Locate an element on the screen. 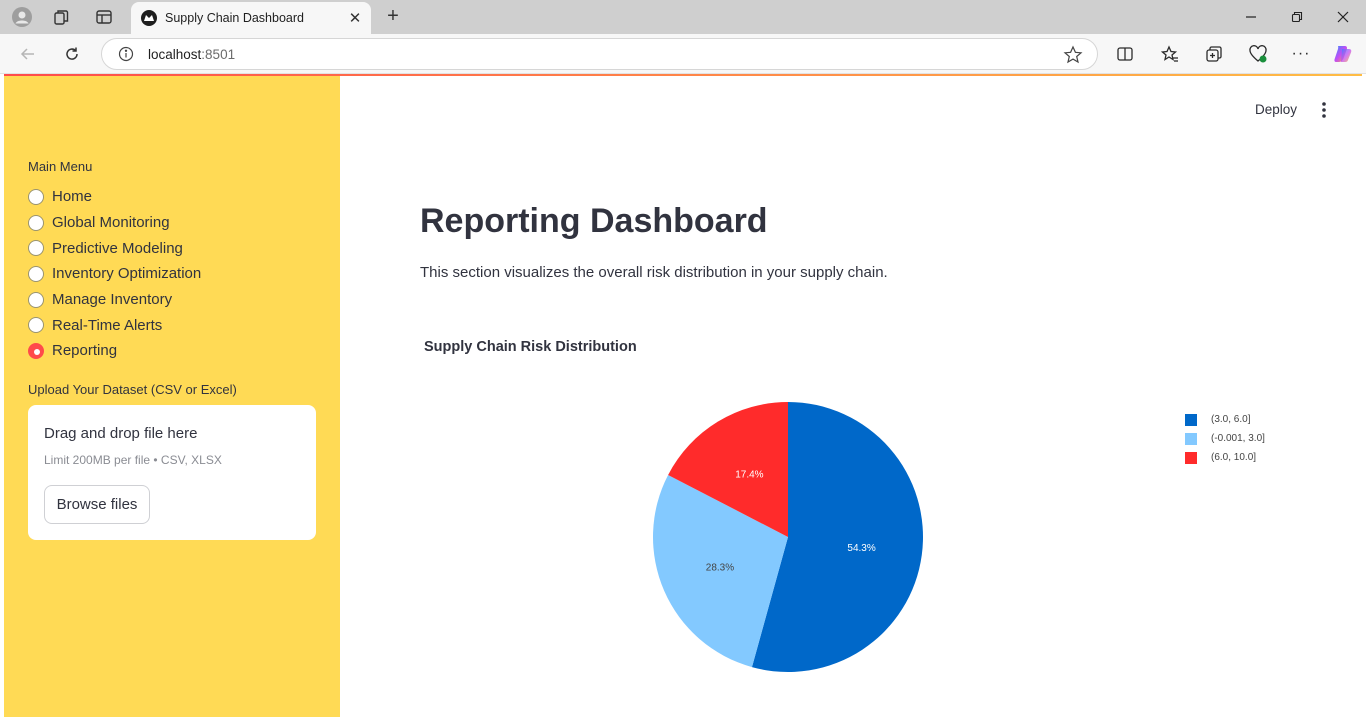 The image size is (1366, 717). browse-files-button: Browse files is located at coordinates (97, 504).